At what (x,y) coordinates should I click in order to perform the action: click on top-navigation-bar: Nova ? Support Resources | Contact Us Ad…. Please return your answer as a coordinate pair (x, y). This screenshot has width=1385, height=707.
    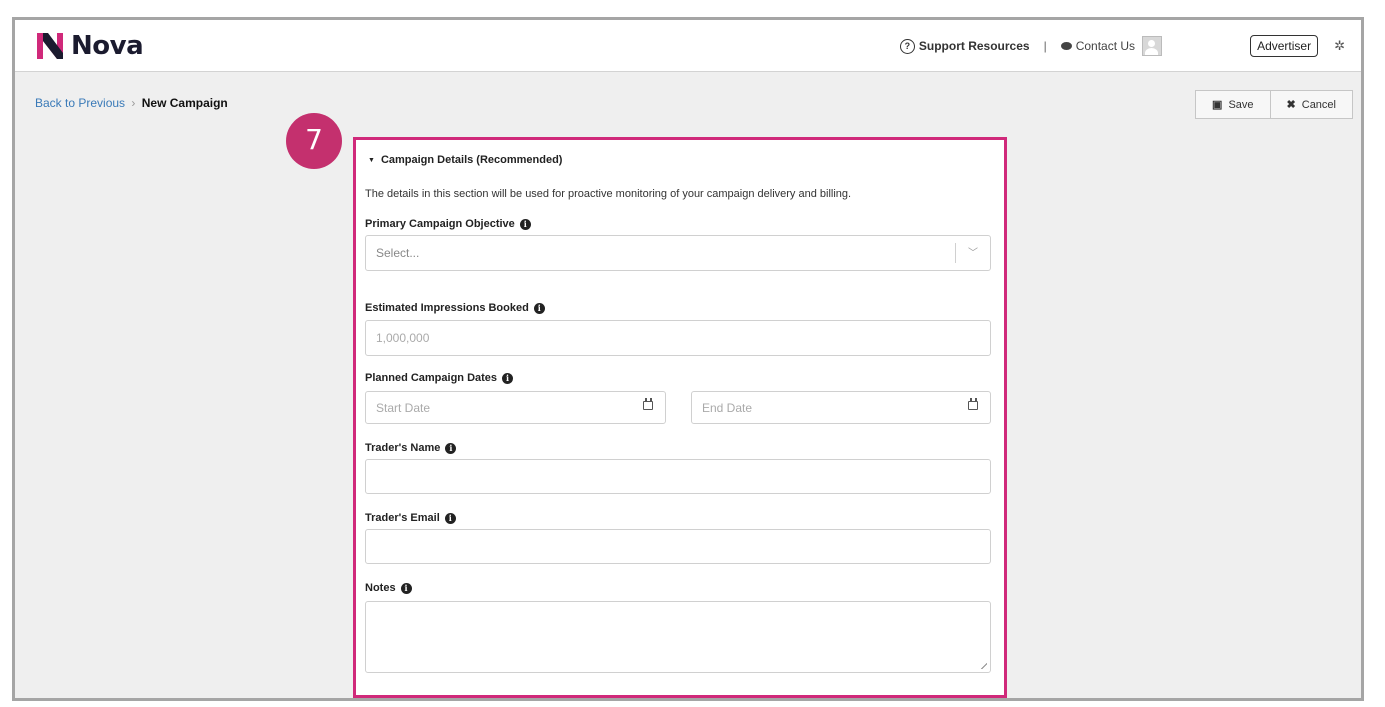
    Looking at the image, I should click on (688, 46).